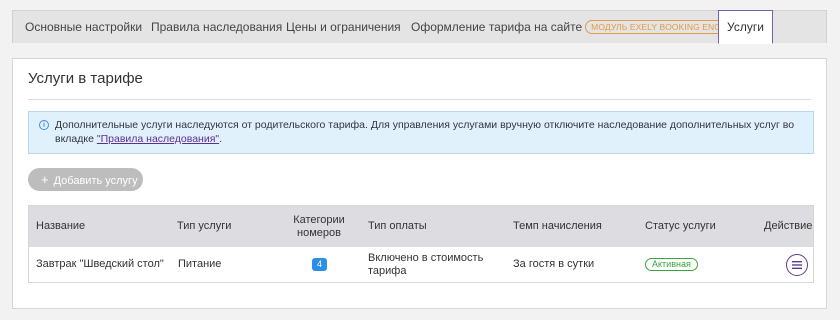 The image size is (840, 320). Describe the element at coordinates (158, 139) in the screenshot. I see `inheritance-rules-link: "Правила наследования"` at that location.